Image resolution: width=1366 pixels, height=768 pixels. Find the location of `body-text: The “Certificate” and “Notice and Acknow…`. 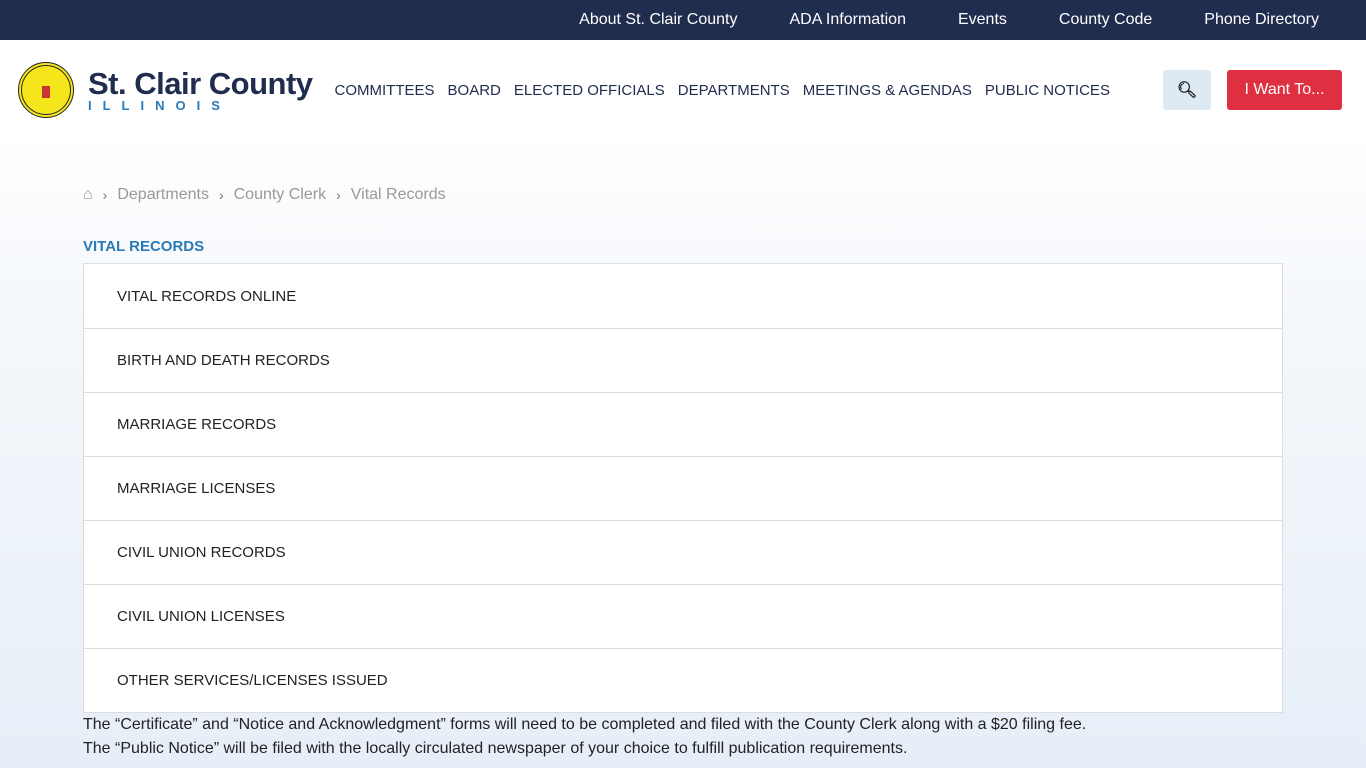

body-text: The “Certificate” and “Notice and Acknow… is located at coordinates (584, 737).